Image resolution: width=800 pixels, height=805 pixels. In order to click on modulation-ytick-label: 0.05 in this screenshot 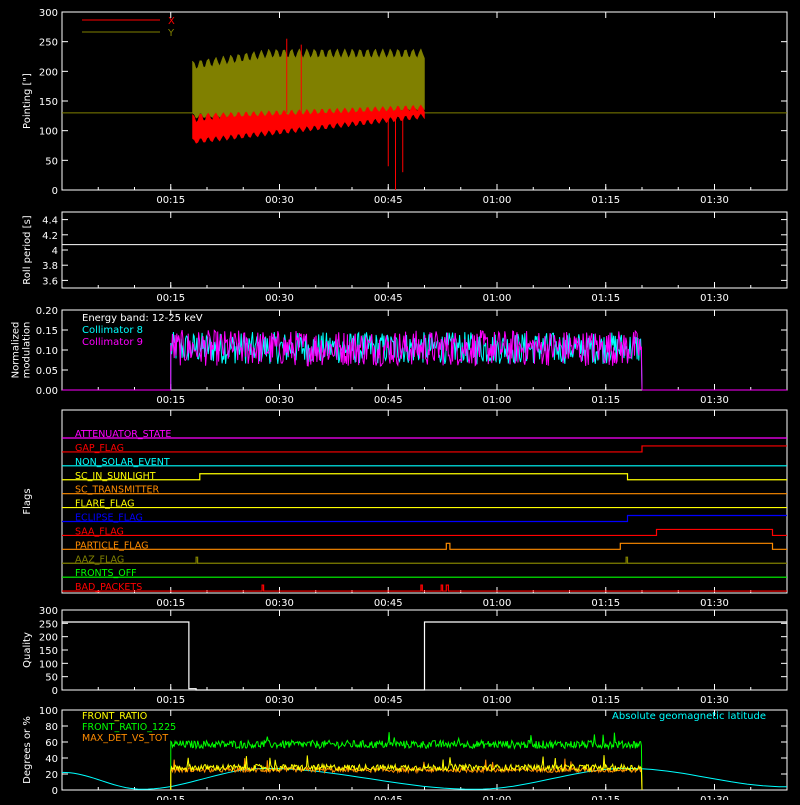, I will do `click(47, 371)`.